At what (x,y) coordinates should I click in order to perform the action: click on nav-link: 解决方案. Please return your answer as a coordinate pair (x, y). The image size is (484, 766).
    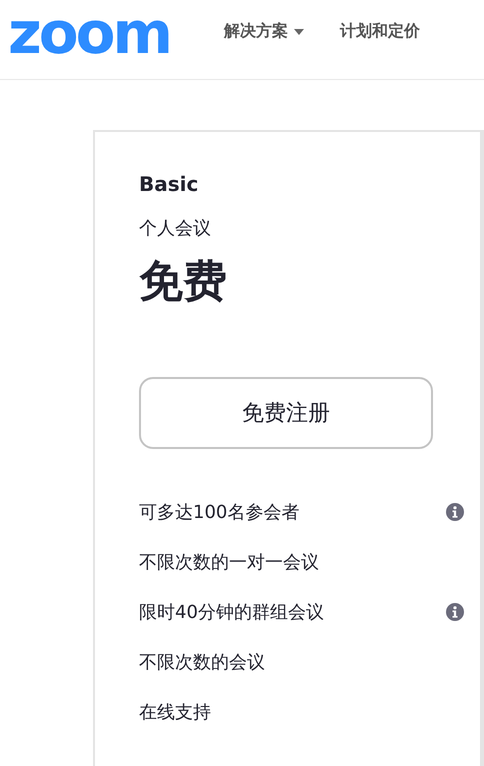
    Looking at the image, I should click on (264, 31).